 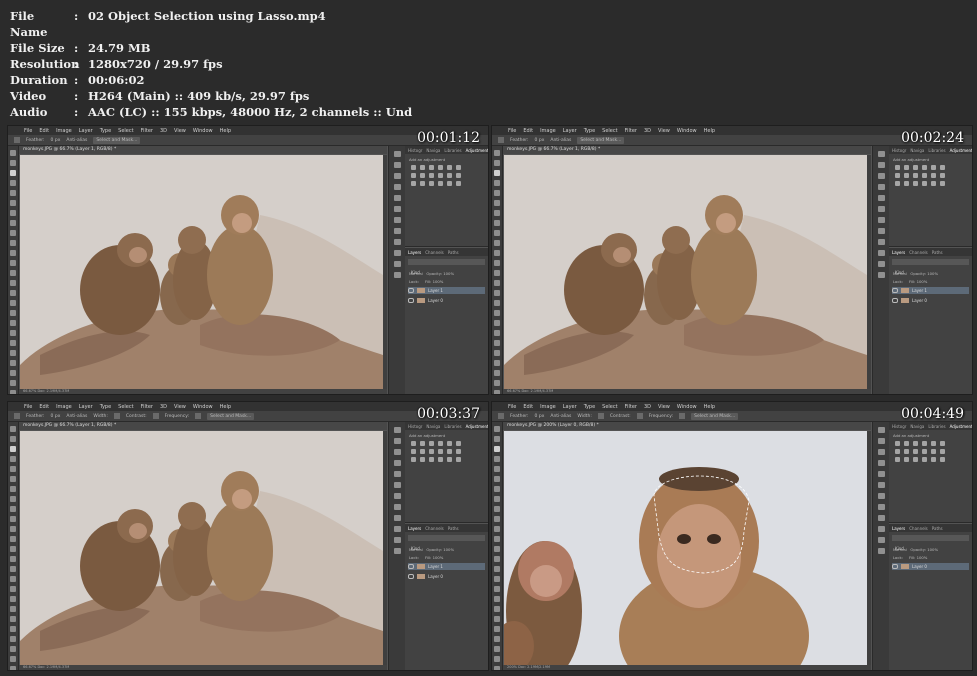 What do you see at coordinates (203, 426) in the screenshot?
I see `document-tab: monkeys.JPG @ 66.7% (Layer 1, RGB/8) *` at bounding box center [203, 426].